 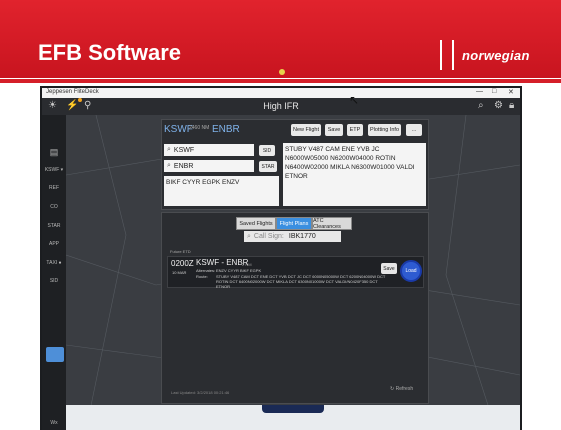 What do you see at coordinates (411, 271) in the screenshot?
I see `load-plan-button: Load` at bounding box center [411, 271].